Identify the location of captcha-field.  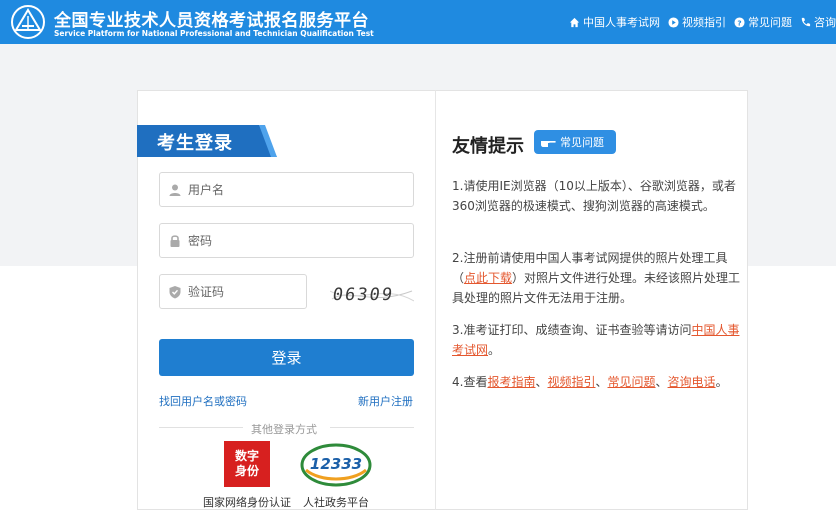
(233, 291).